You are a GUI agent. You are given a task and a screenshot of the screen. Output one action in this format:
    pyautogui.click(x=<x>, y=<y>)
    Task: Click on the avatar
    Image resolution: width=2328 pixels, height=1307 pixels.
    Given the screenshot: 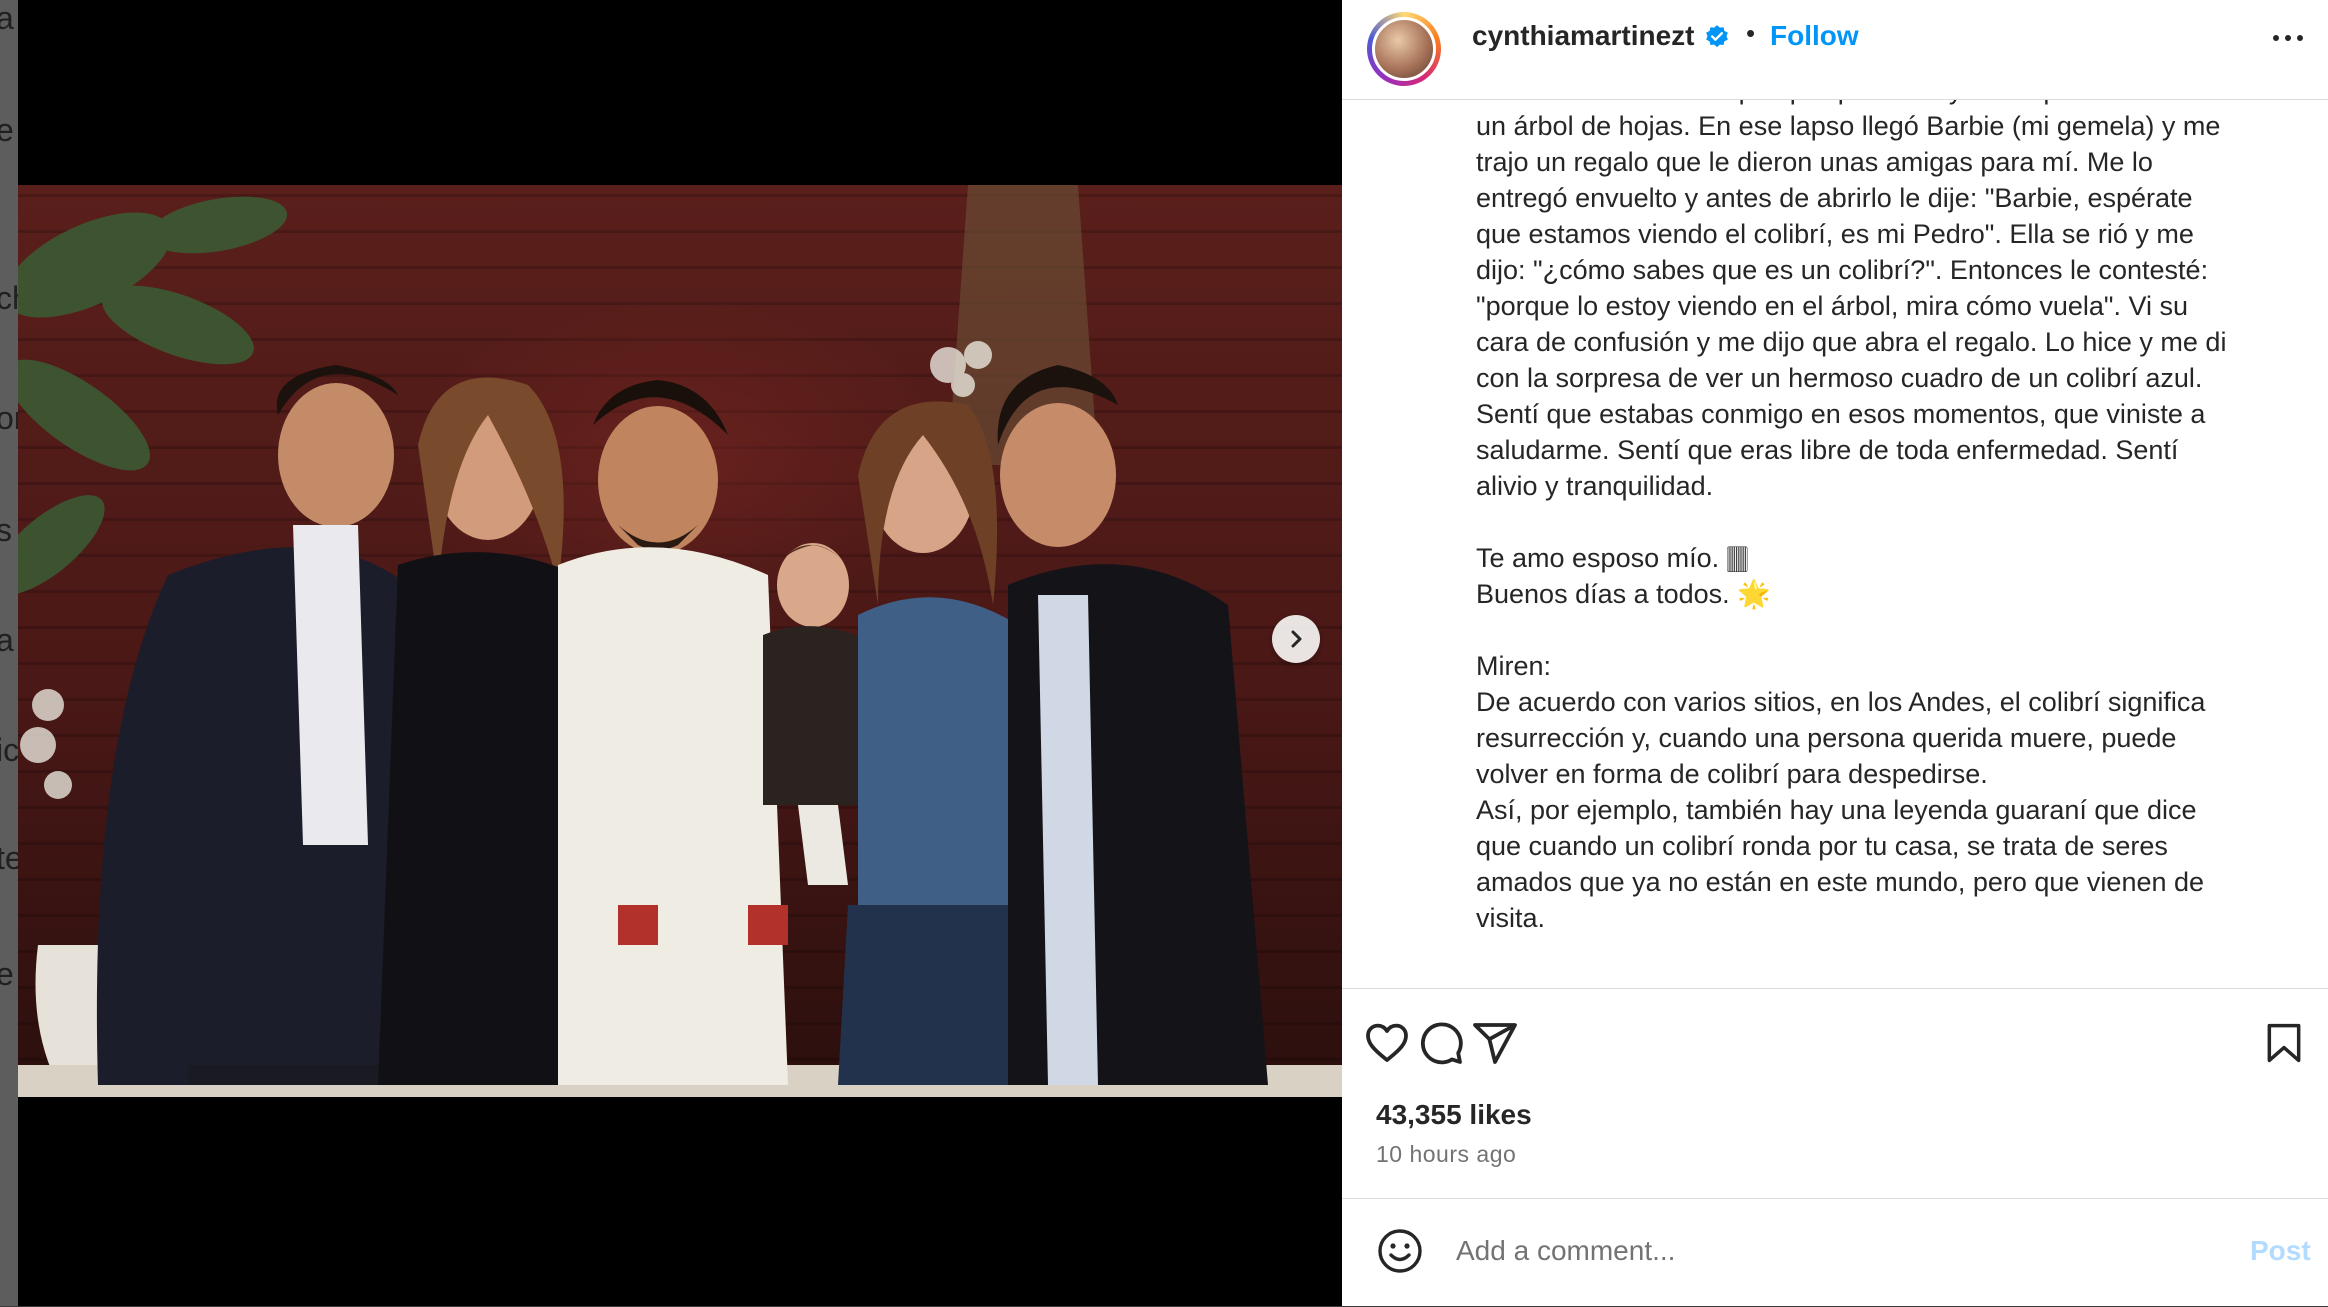 What is the action you would take?
    pyautogui.click(x=1404, y=49)
    